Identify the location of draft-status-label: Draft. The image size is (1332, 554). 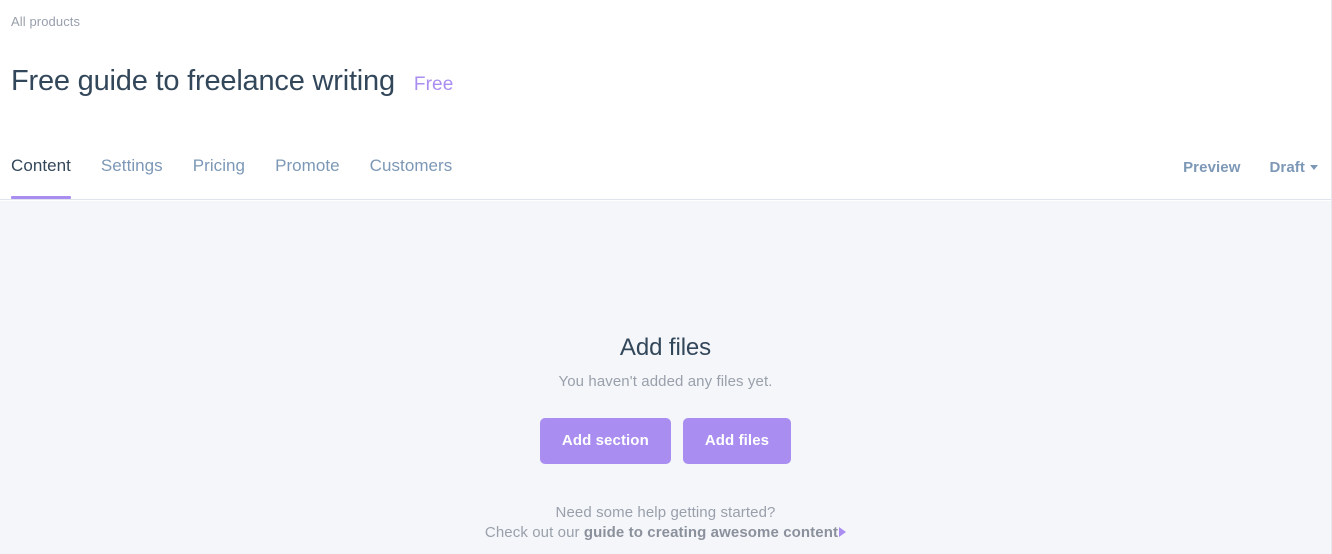
(1287, 167).